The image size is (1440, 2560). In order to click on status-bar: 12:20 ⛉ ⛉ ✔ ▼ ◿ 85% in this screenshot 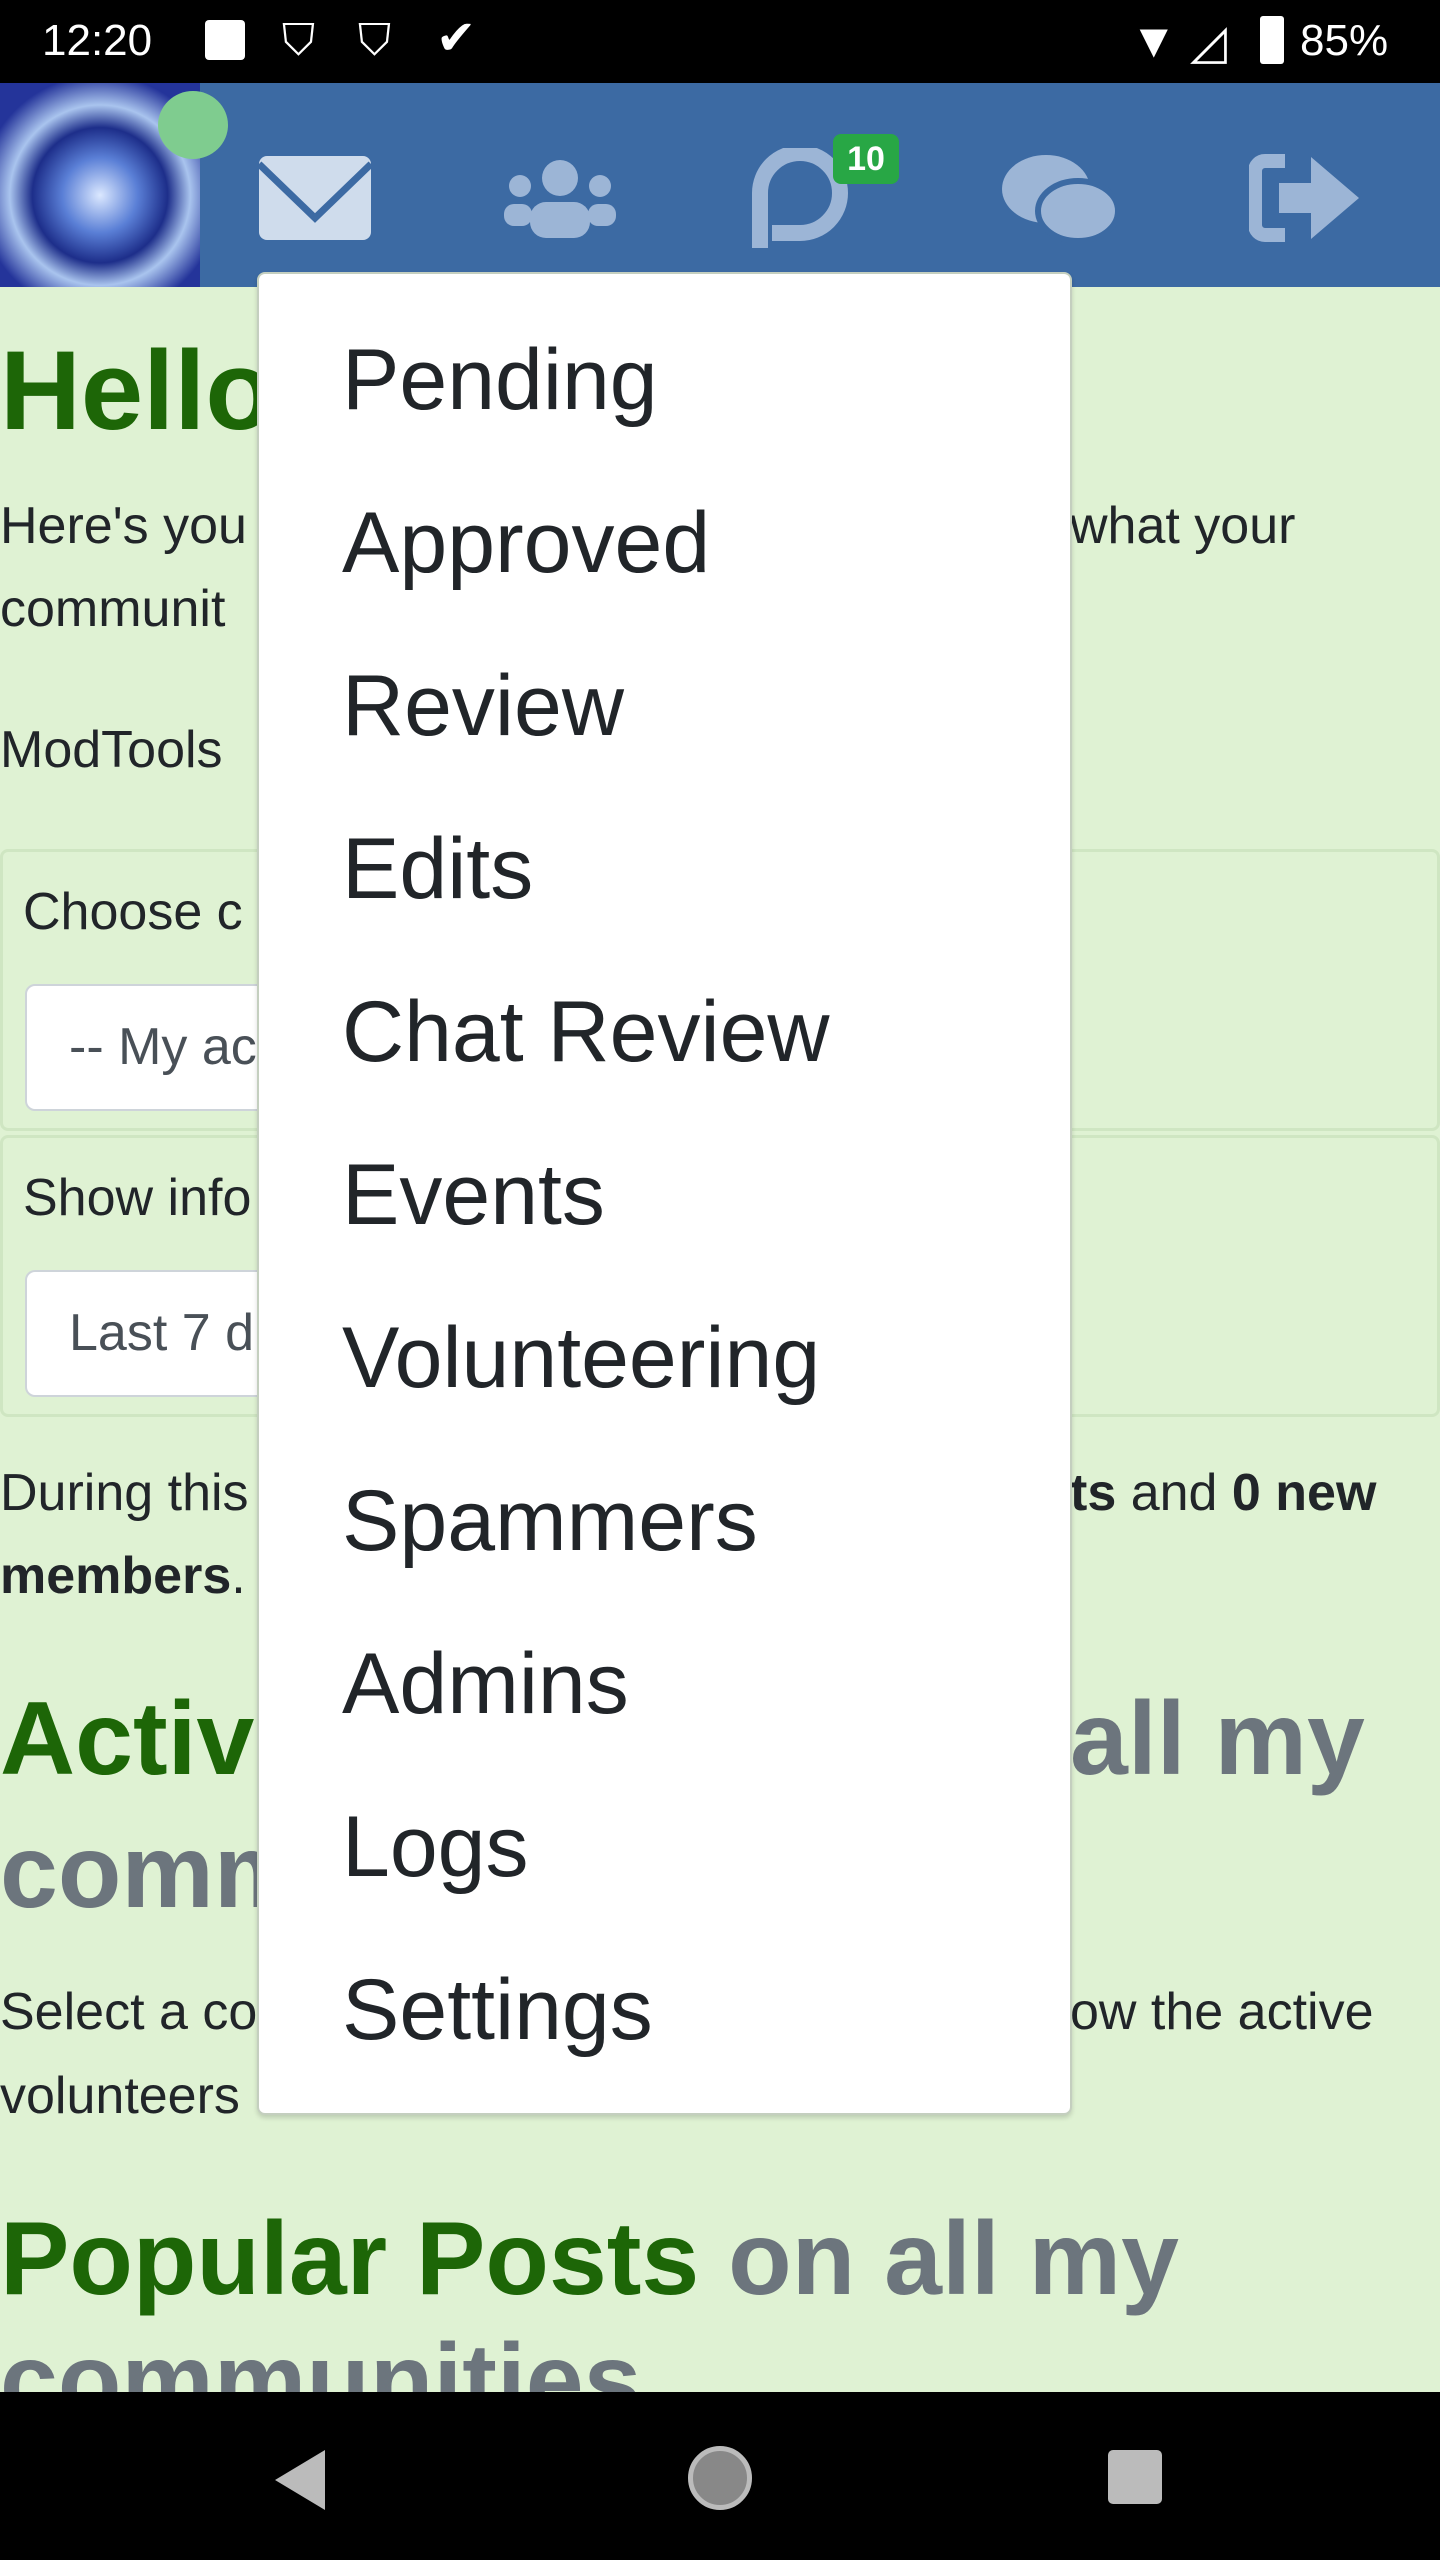, I will do `click(720, 41)`.